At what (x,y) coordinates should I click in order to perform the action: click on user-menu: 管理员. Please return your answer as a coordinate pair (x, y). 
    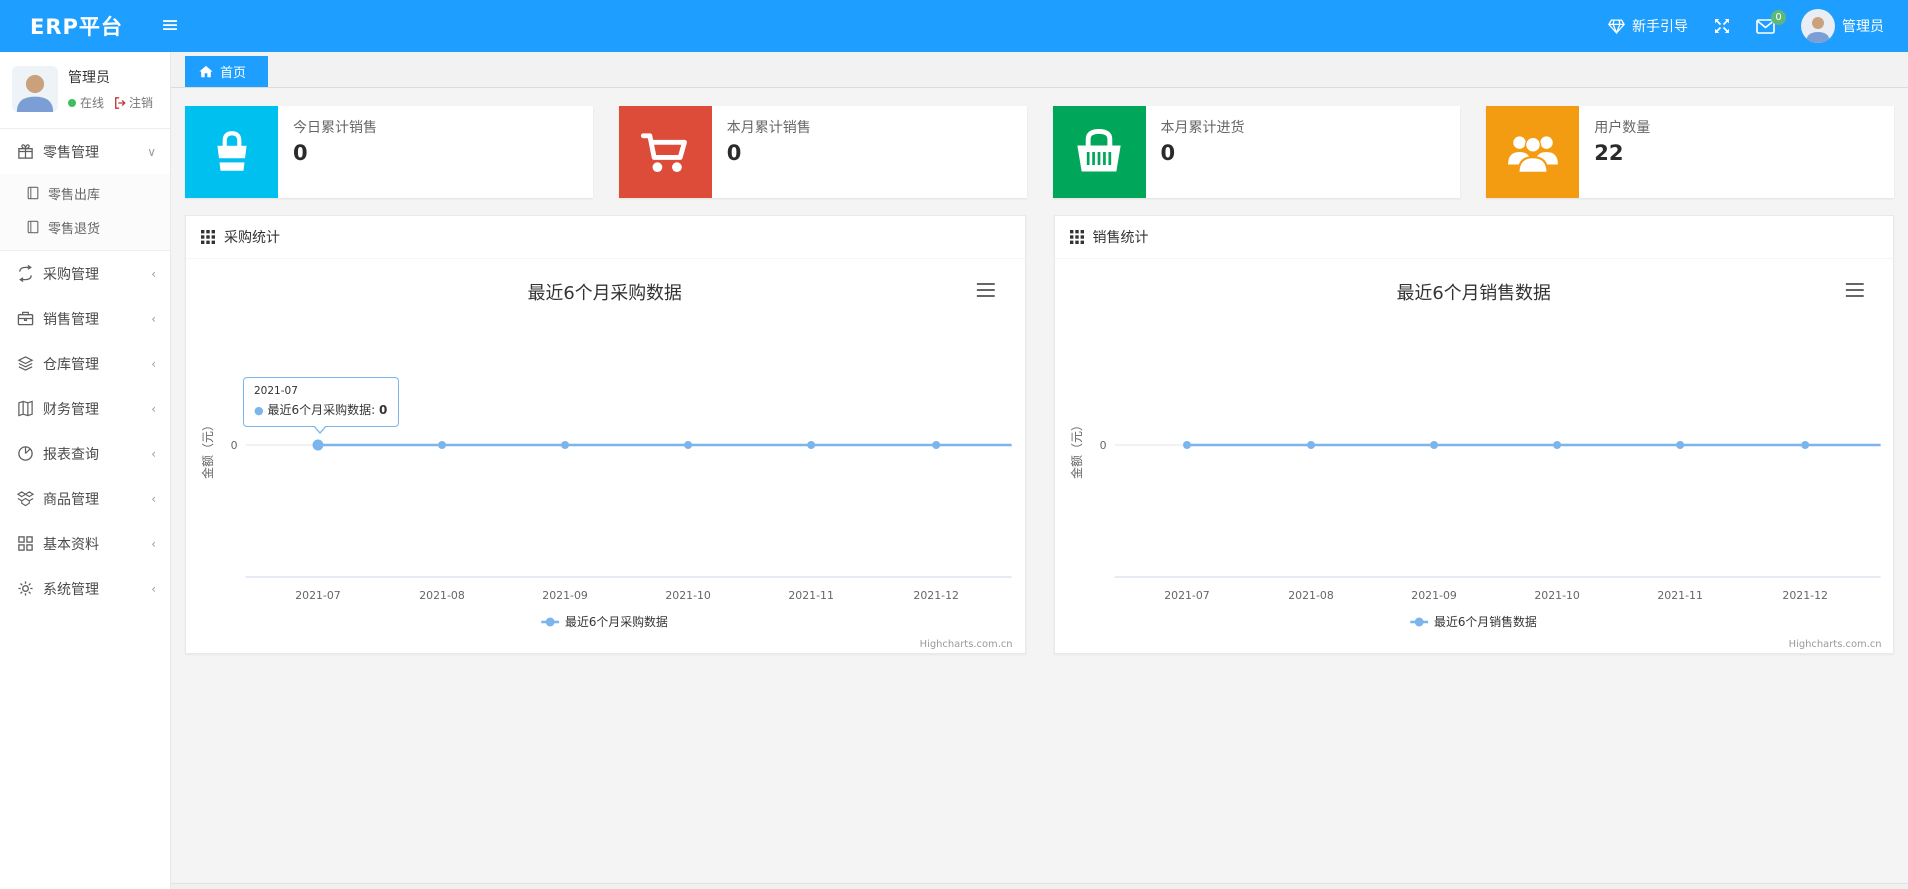
    Looking at the image, I should click on (1842, 26).